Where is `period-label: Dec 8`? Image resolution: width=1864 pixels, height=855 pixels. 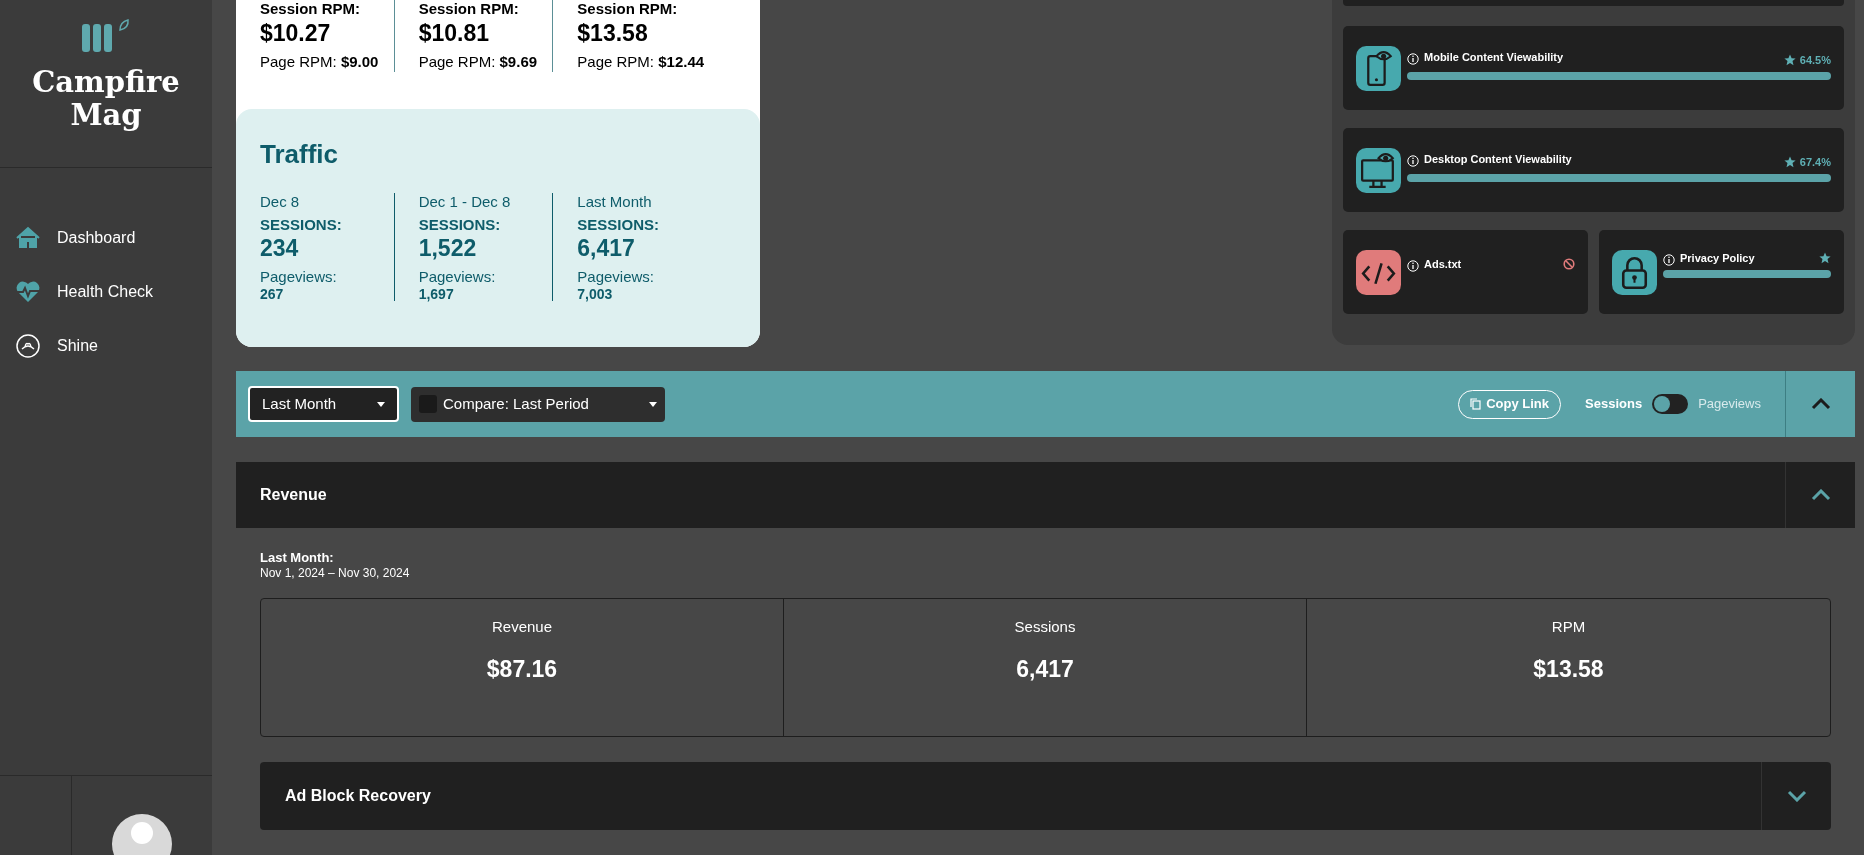 period-label: Dec 8 is located at coordinates (280, 202).